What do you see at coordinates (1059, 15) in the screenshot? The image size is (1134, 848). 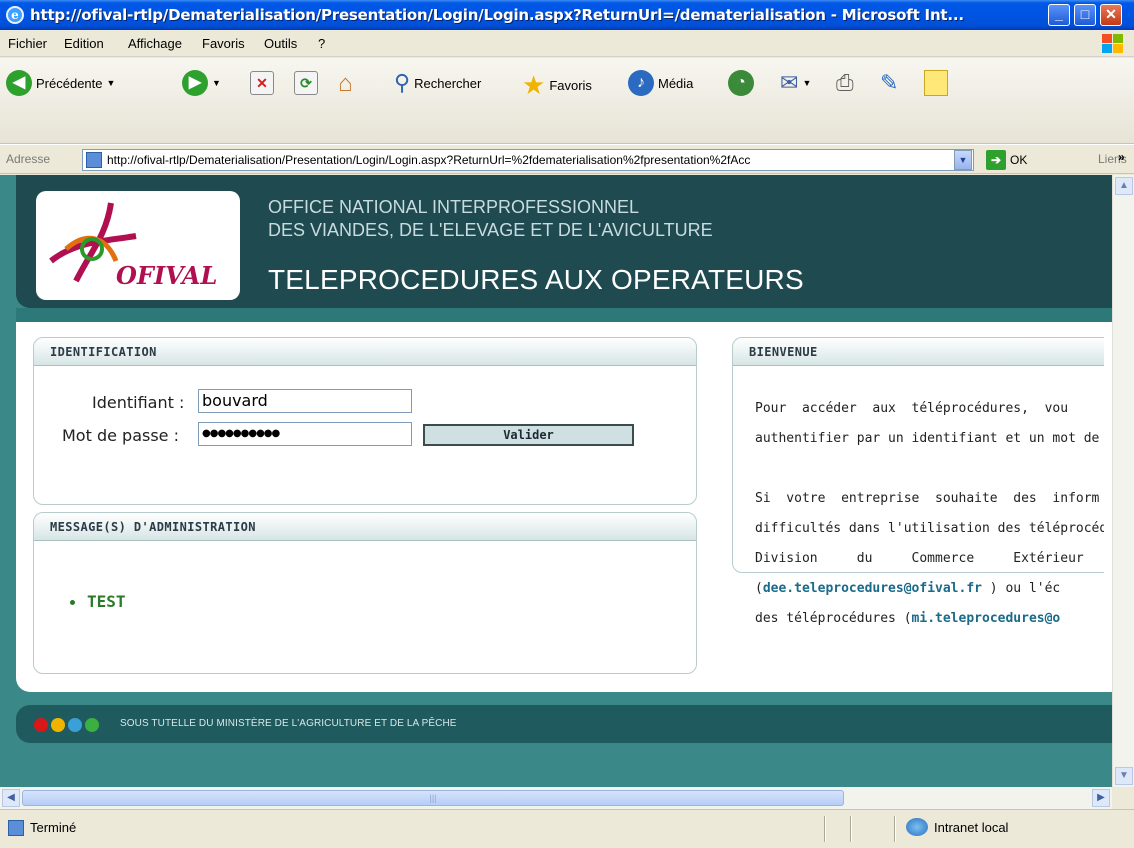 I see `minimize-button: _` at bounding box center [1059, 15].